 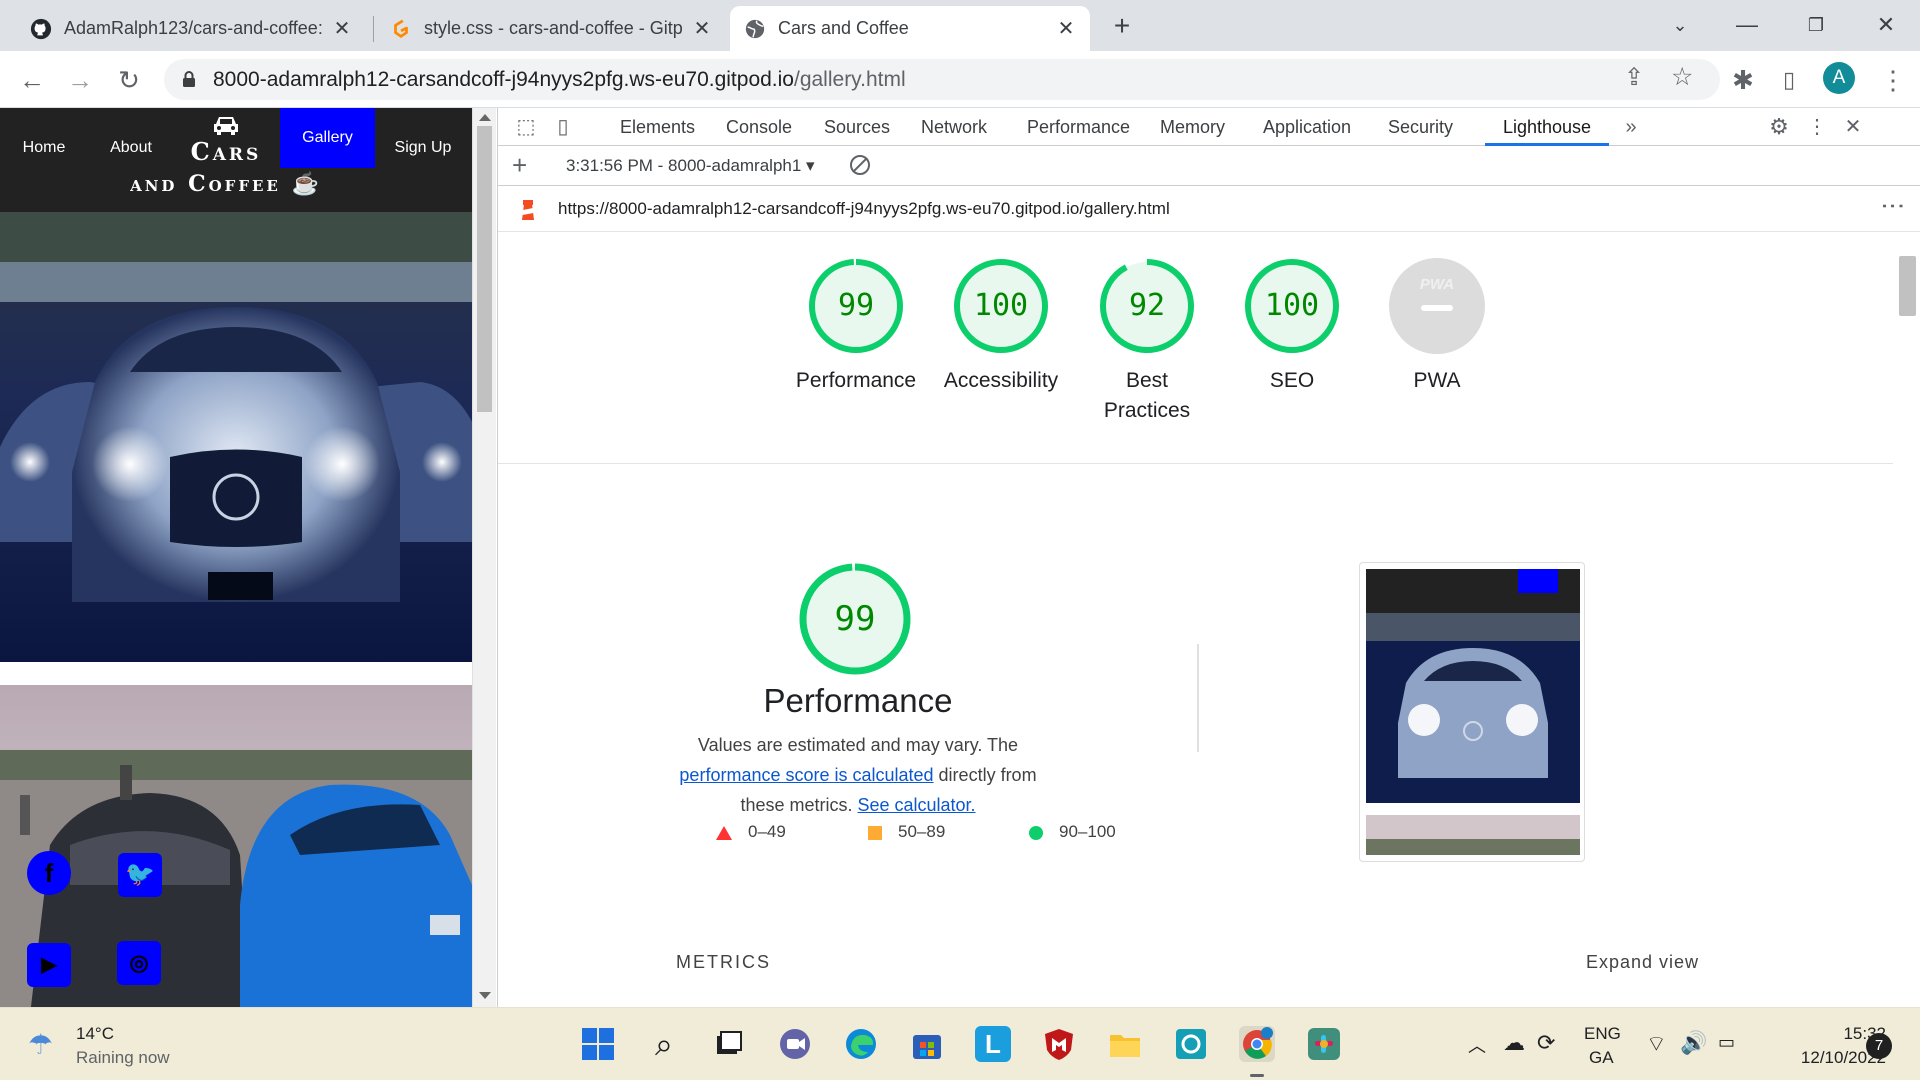 I want to click on profile-avatar: A, so click(x=1839, y=78).